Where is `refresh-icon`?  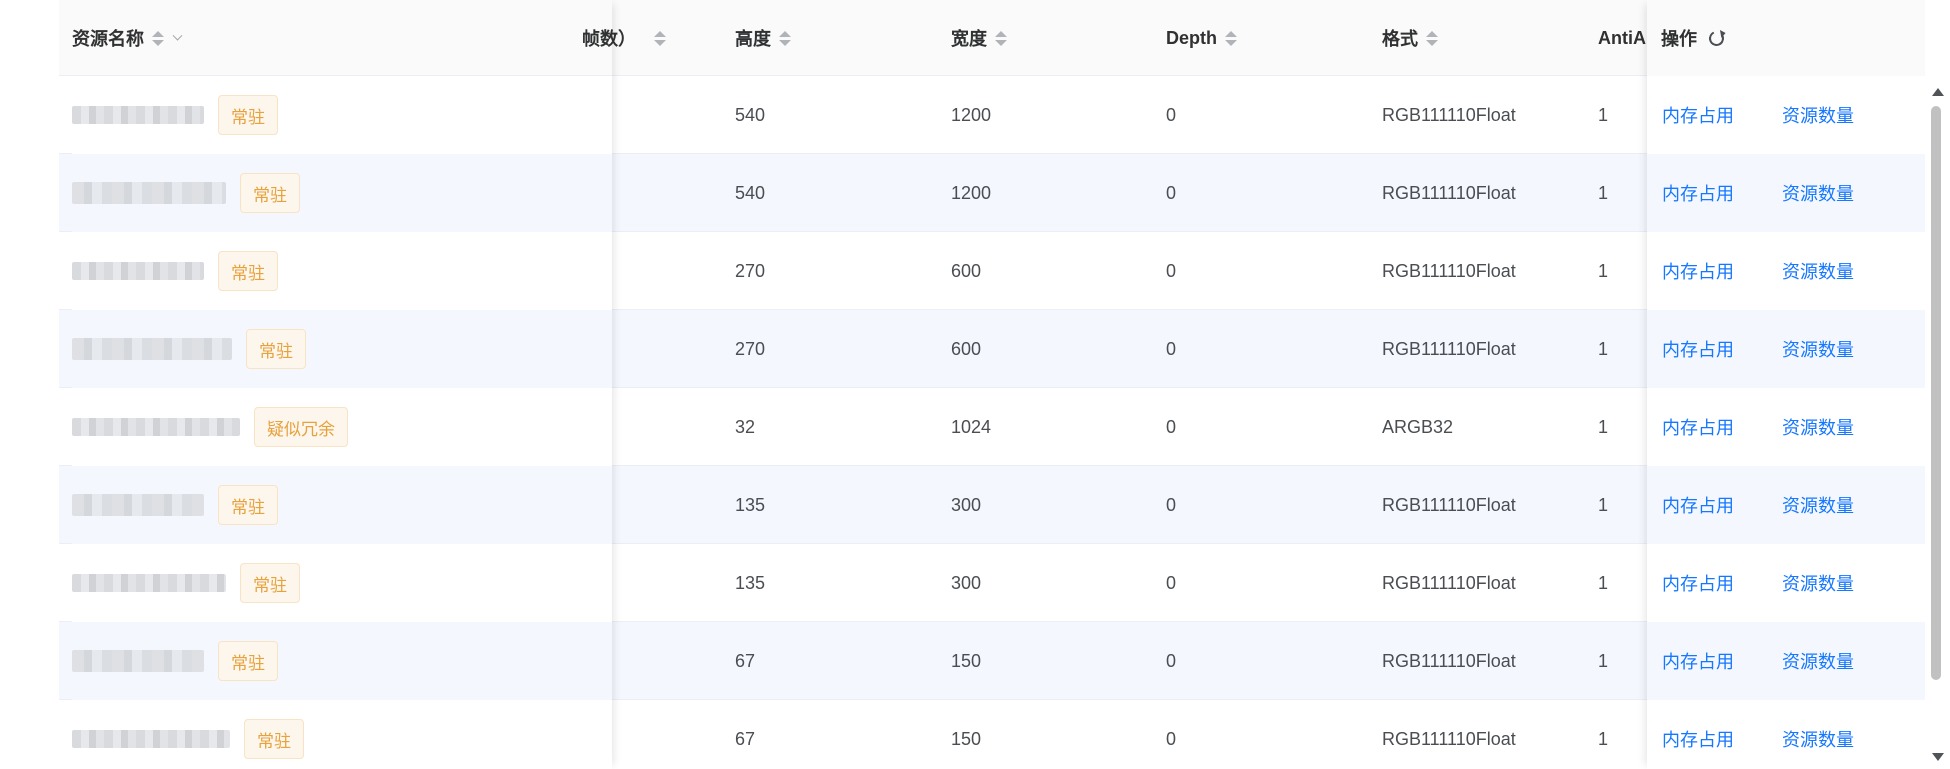 refresh-icon is located at coordinates (1716, 38).